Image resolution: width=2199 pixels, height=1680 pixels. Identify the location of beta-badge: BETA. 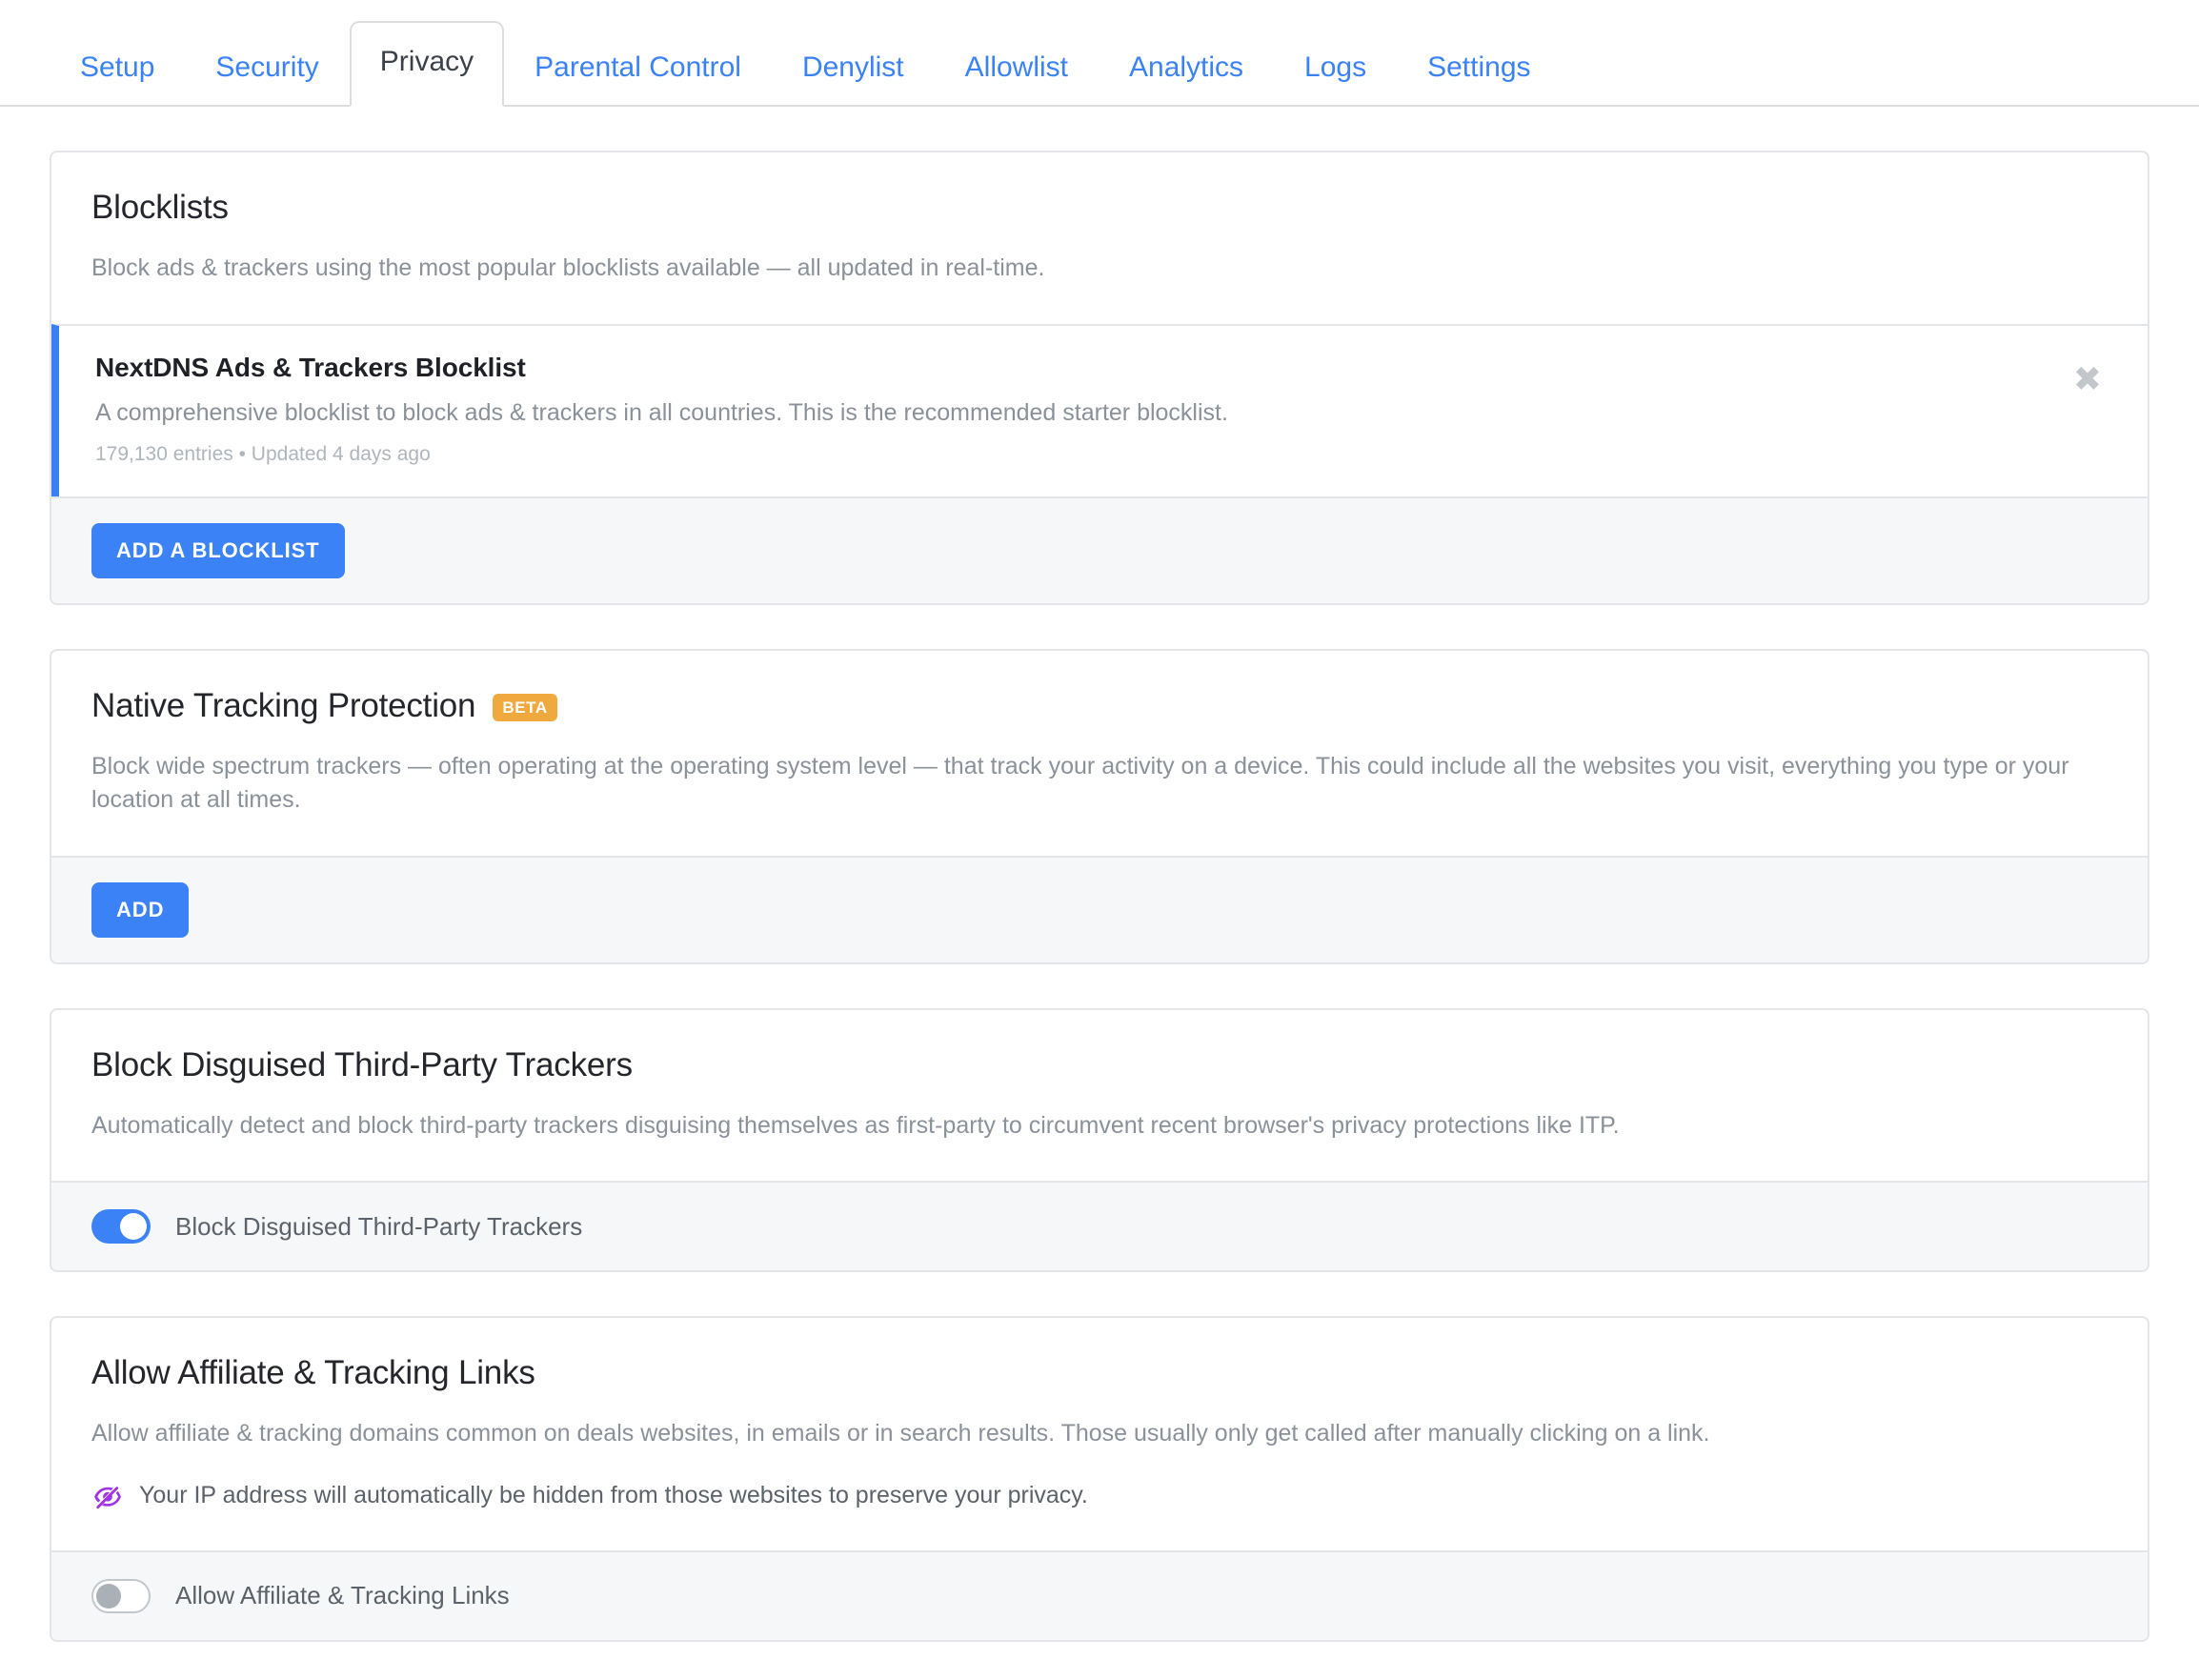
(525, 707).